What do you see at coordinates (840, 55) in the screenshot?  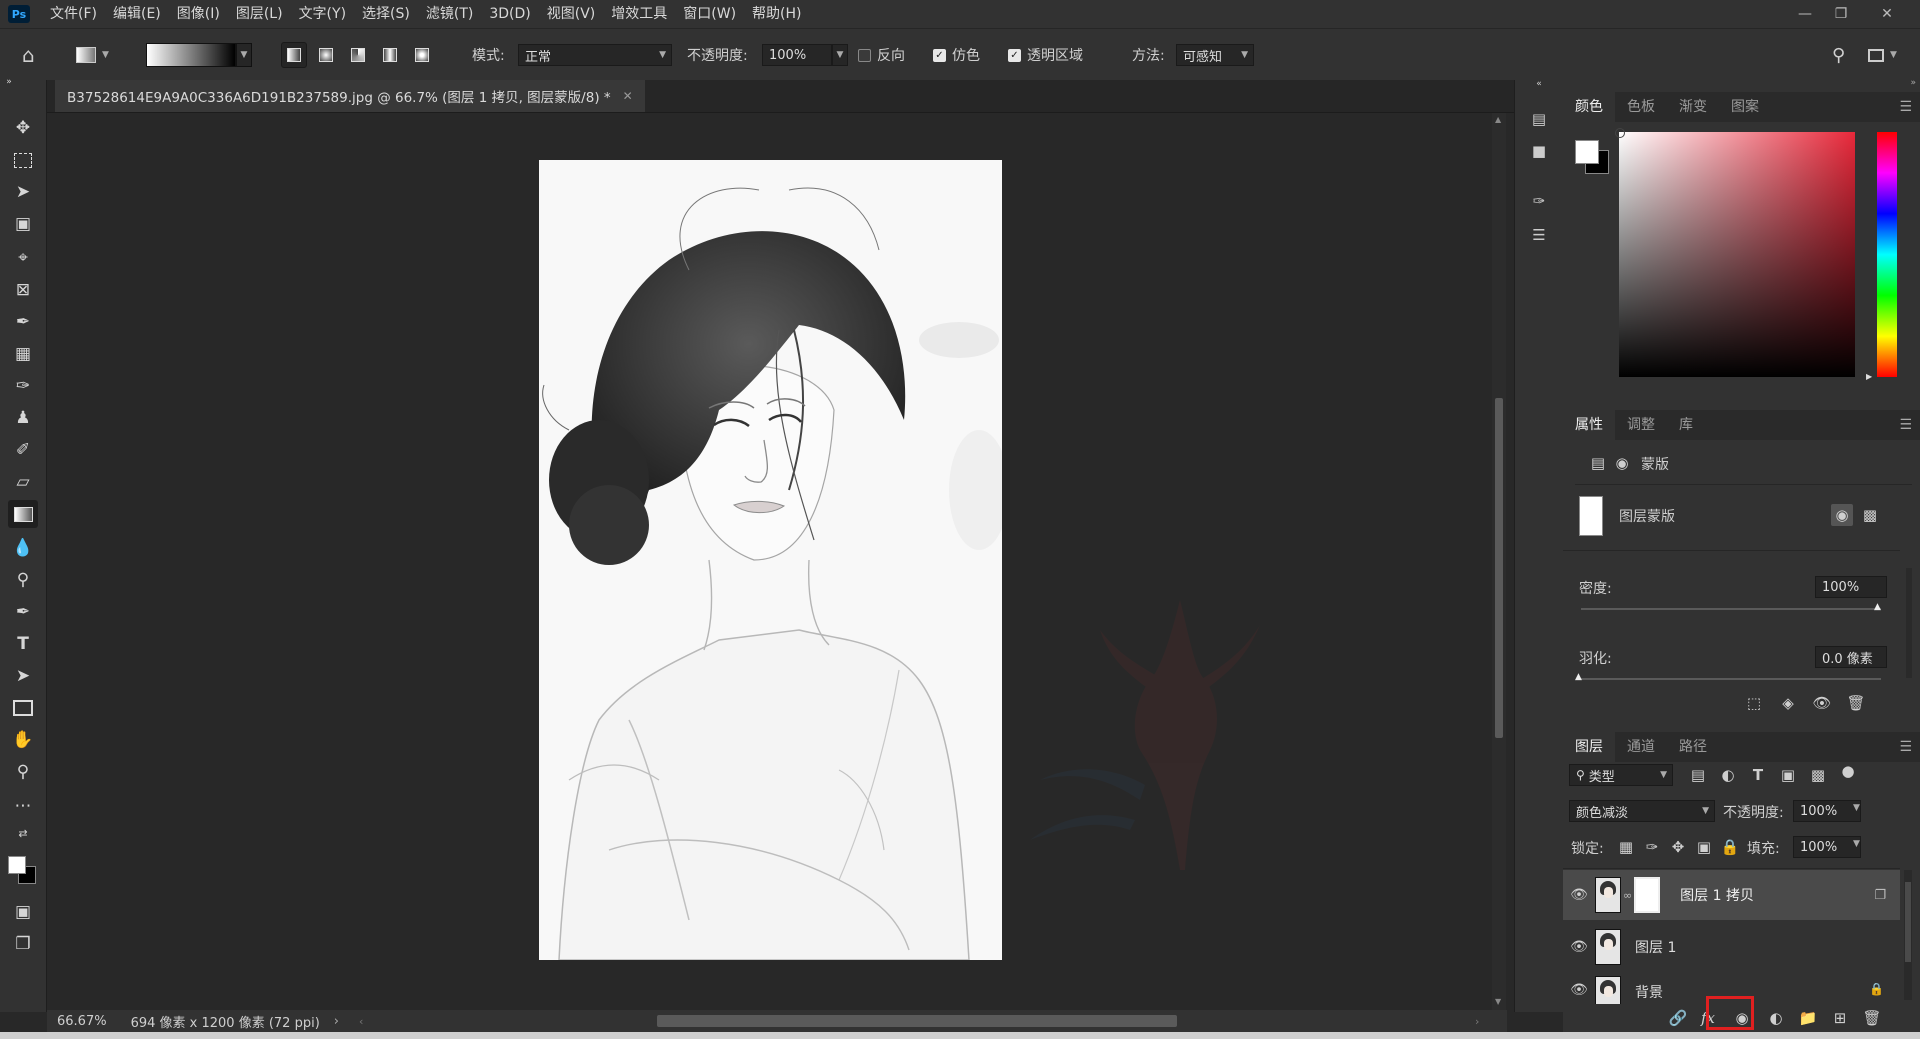 I see `opacity-dropdown: ▼` at bounding box center [840, 55].